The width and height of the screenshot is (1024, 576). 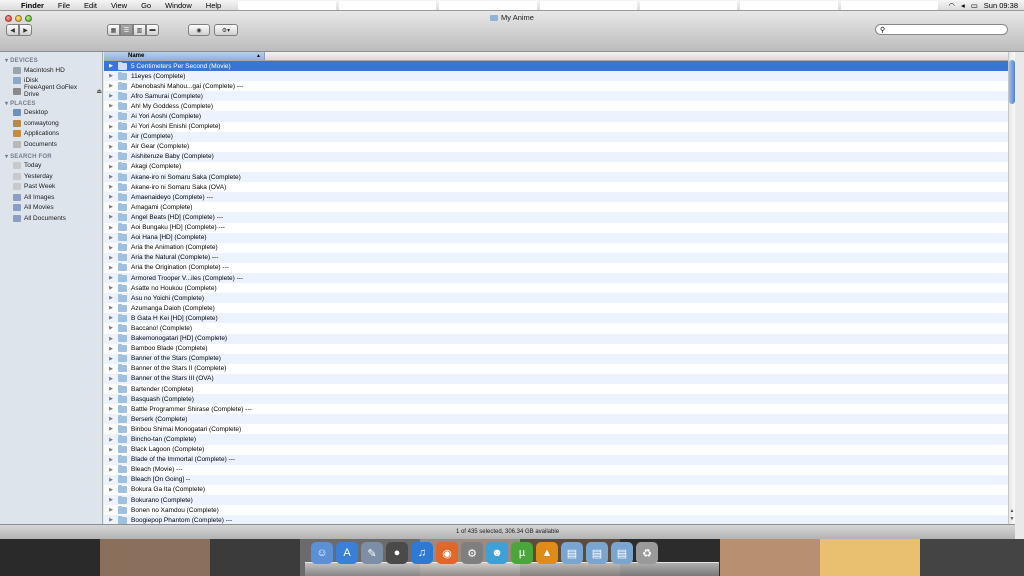 I want to click on app-store-icon: A, so click(x=347, y=553).